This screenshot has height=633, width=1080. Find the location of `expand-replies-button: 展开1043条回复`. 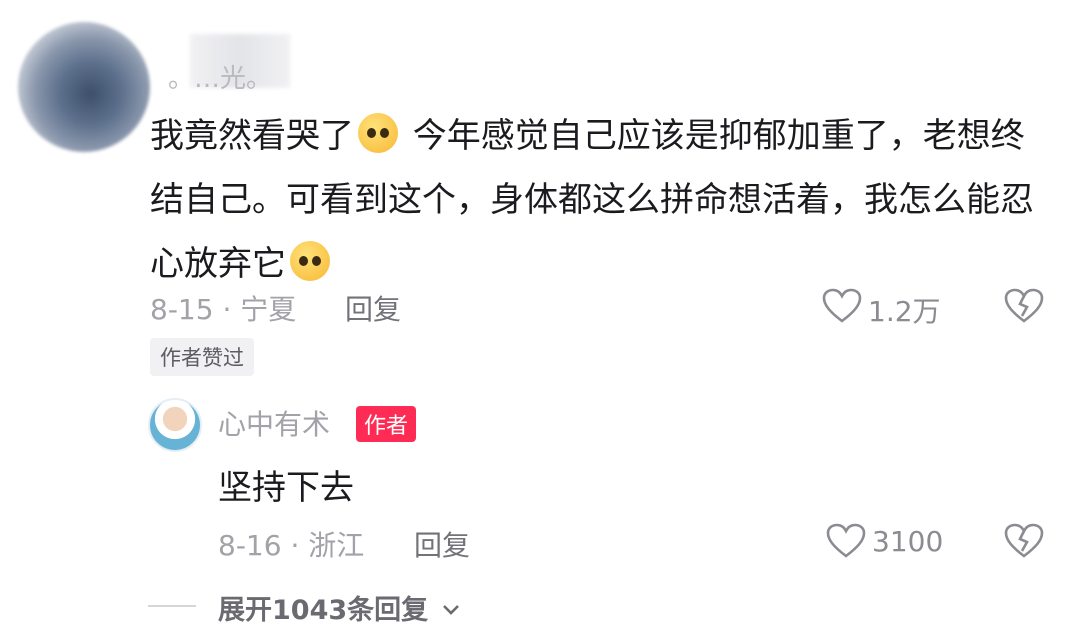

expand-replies-button: 展开1043条回复 is located at coordinates (339, 607).